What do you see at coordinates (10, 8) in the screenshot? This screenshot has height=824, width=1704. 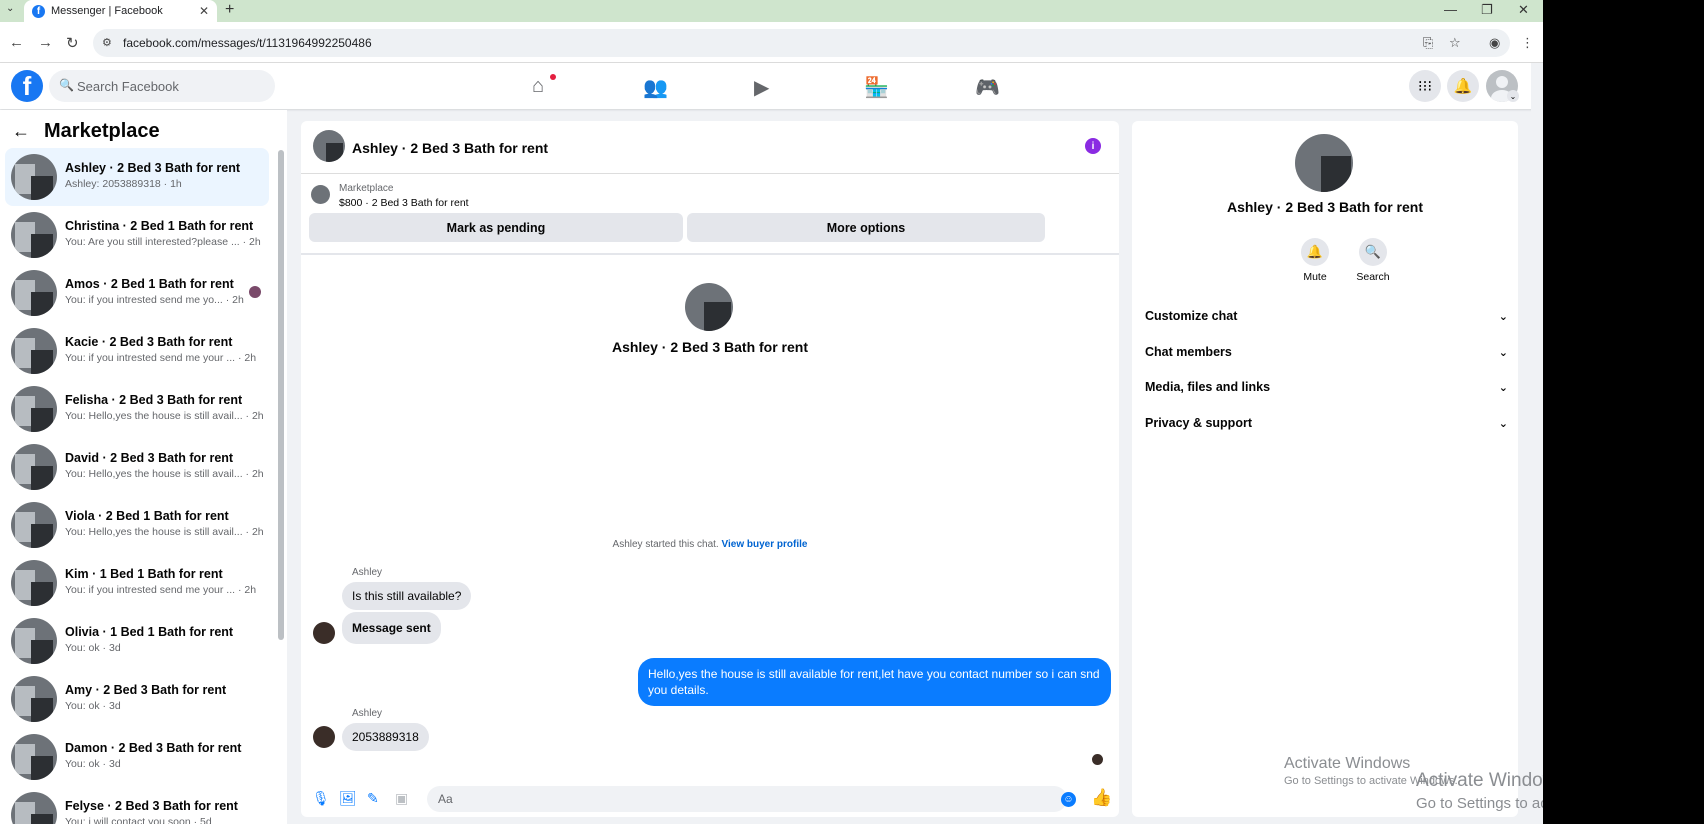 I see `tab-search-icon: ⌄` at bounding box center [10, 8].